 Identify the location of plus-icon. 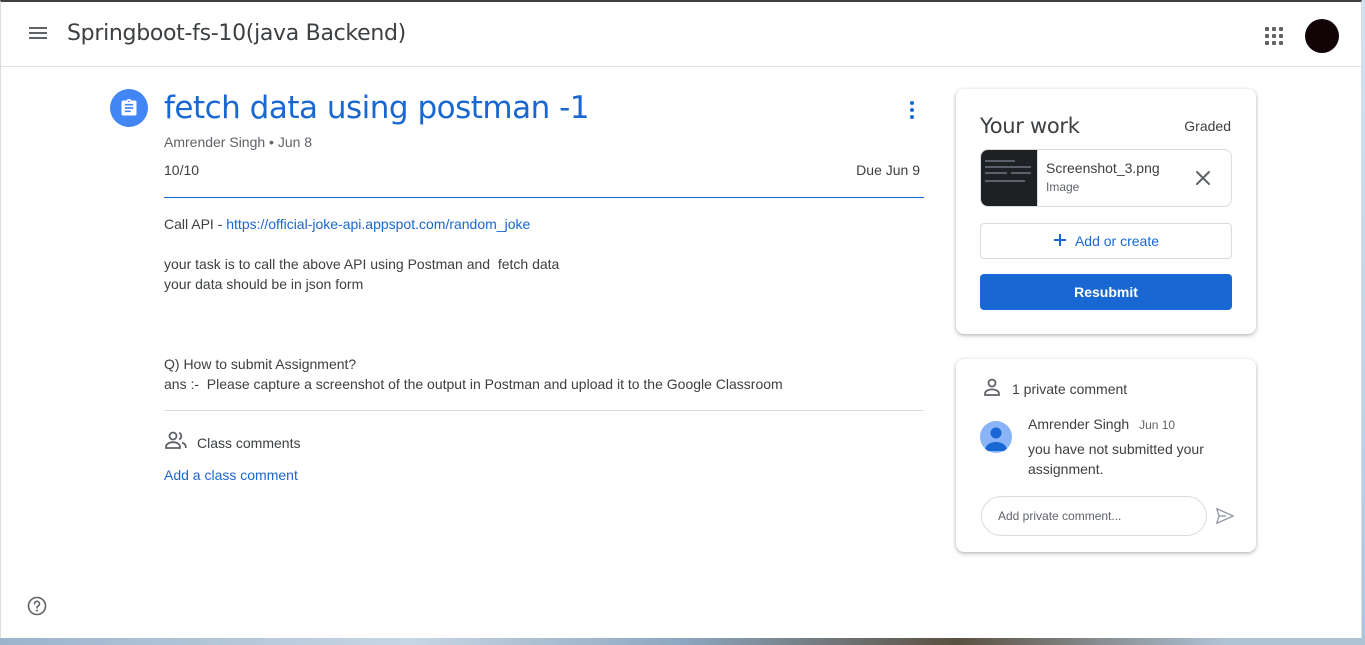
(1060, 241).